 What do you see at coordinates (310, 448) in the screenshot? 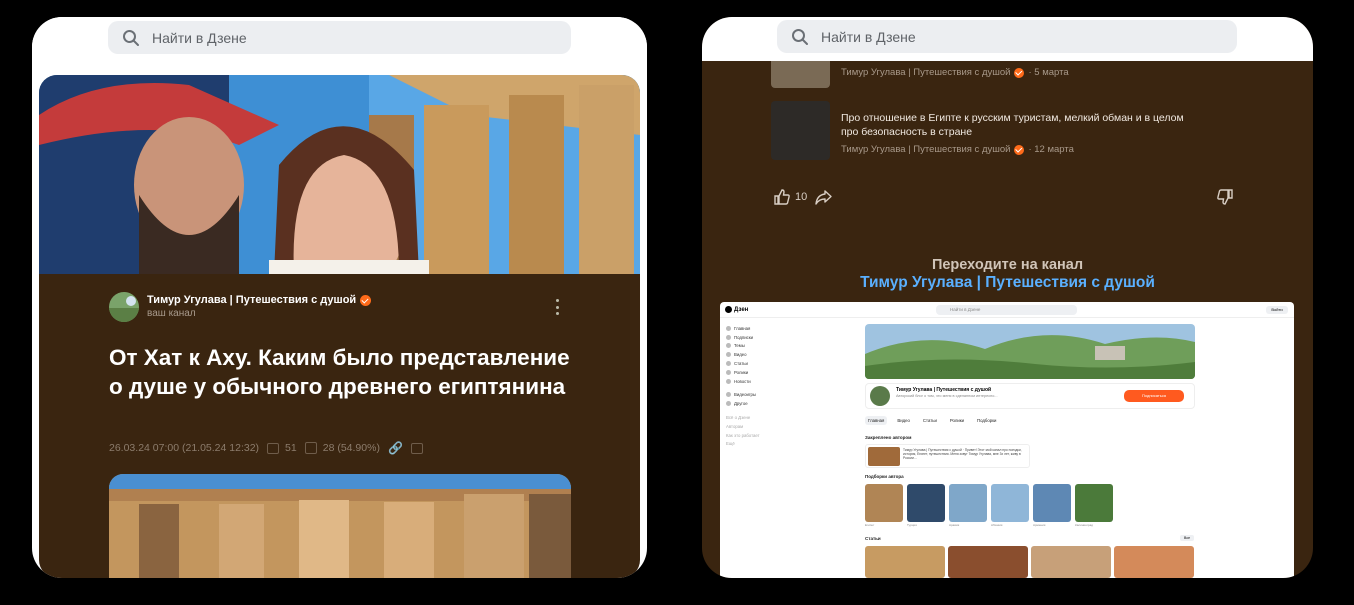
I see `reads-icon` at bounding box center [310, 448].